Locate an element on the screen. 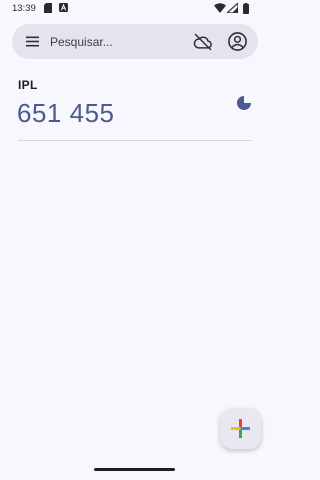  cloud-off-icon is located at coordinates (203, 42).